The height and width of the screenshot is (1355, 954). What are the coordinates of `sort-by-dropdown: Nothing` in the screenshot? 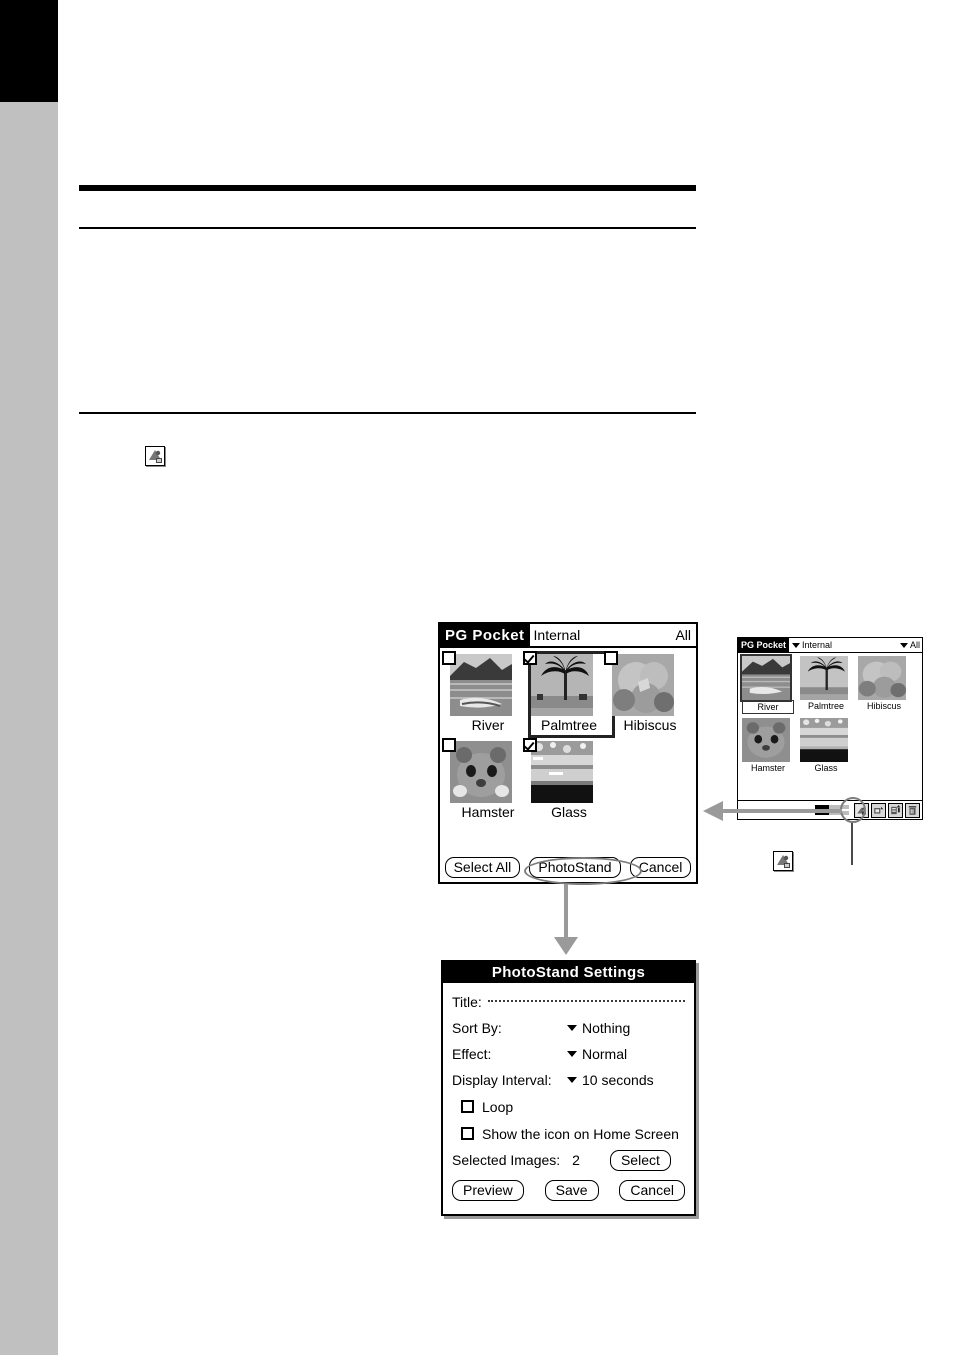 It's located at (626, 1028).